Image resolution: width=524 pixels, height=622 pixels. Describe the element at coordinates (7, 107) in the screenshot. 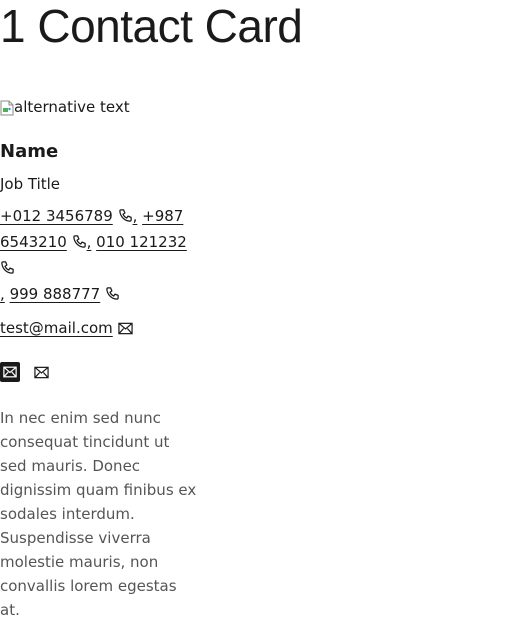

I see `broken-image-icon` at that location.